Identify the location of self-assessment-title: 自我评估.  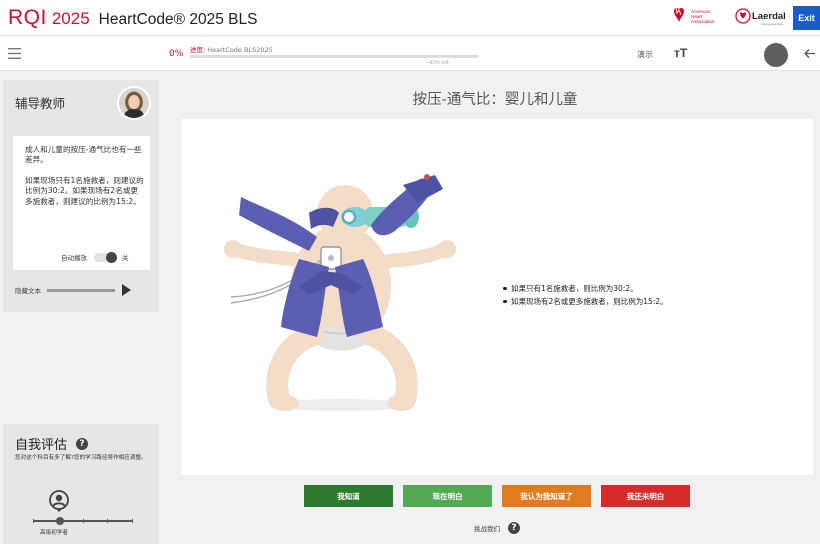
(41, 445).